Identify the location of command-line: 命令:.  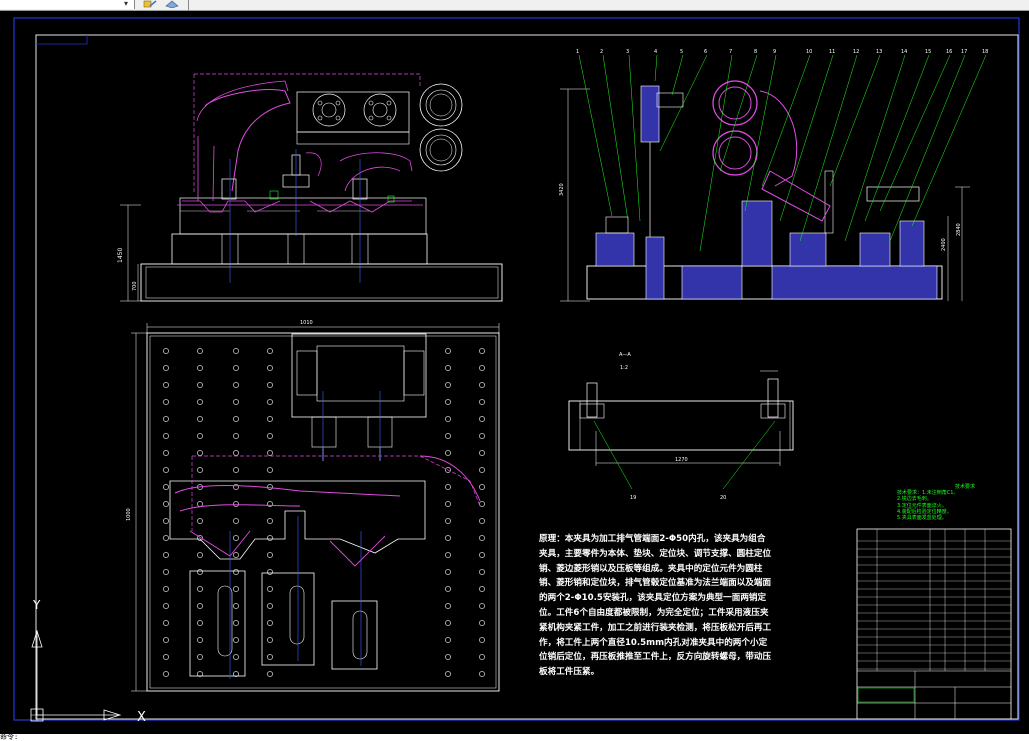
(514, 737).